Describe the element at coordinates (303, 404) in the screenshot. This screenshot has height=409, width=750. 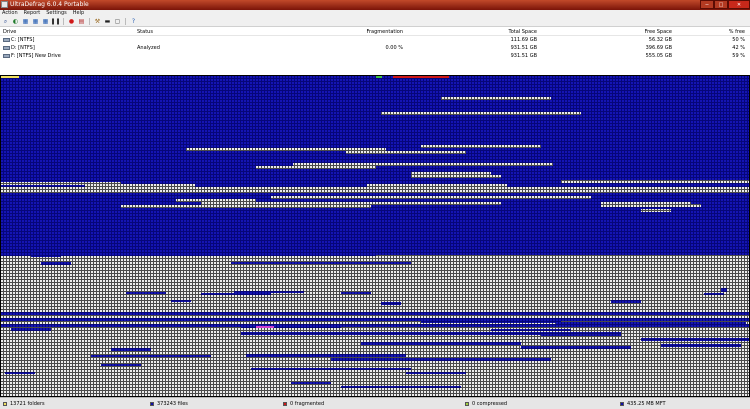
I see `status-fragmented: 0 fragmented` at that location.